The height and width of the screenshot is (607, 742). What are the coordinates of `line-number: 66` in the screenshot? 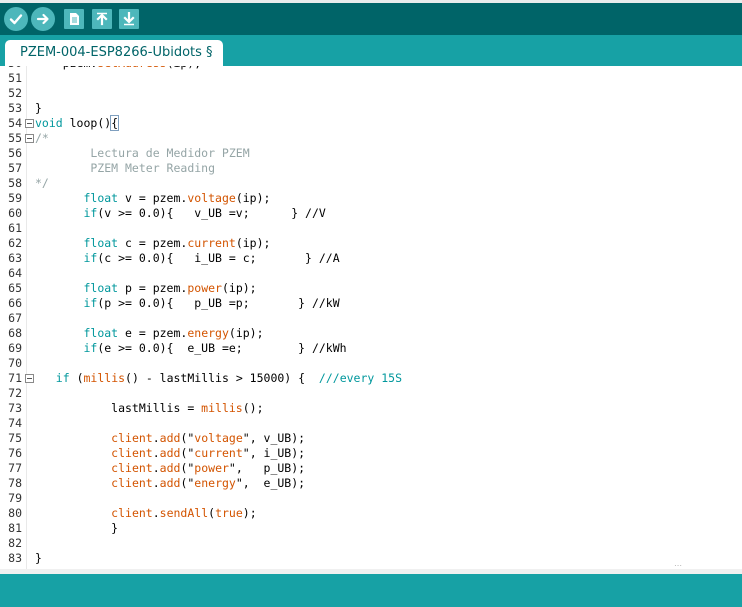 It's located at (15, 303).